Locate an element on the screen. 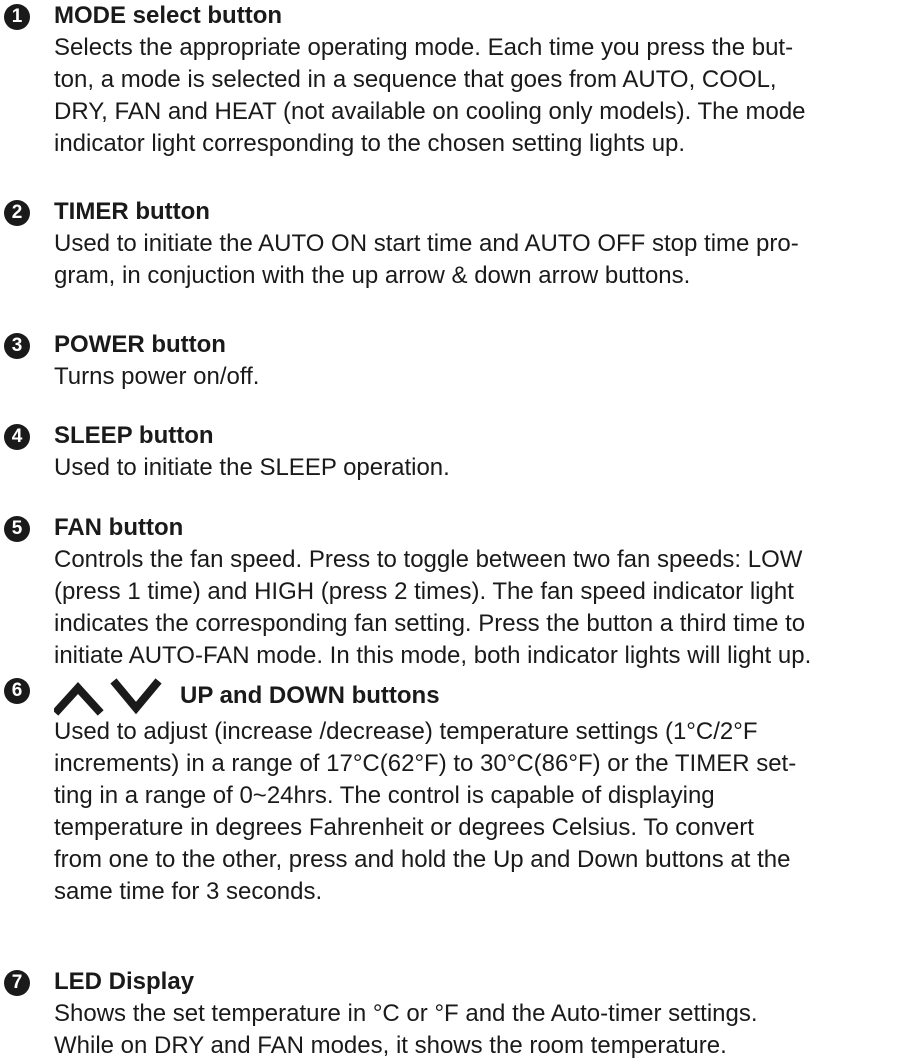  item-description: Turns power on/off. is located at coordinates (157, 376).